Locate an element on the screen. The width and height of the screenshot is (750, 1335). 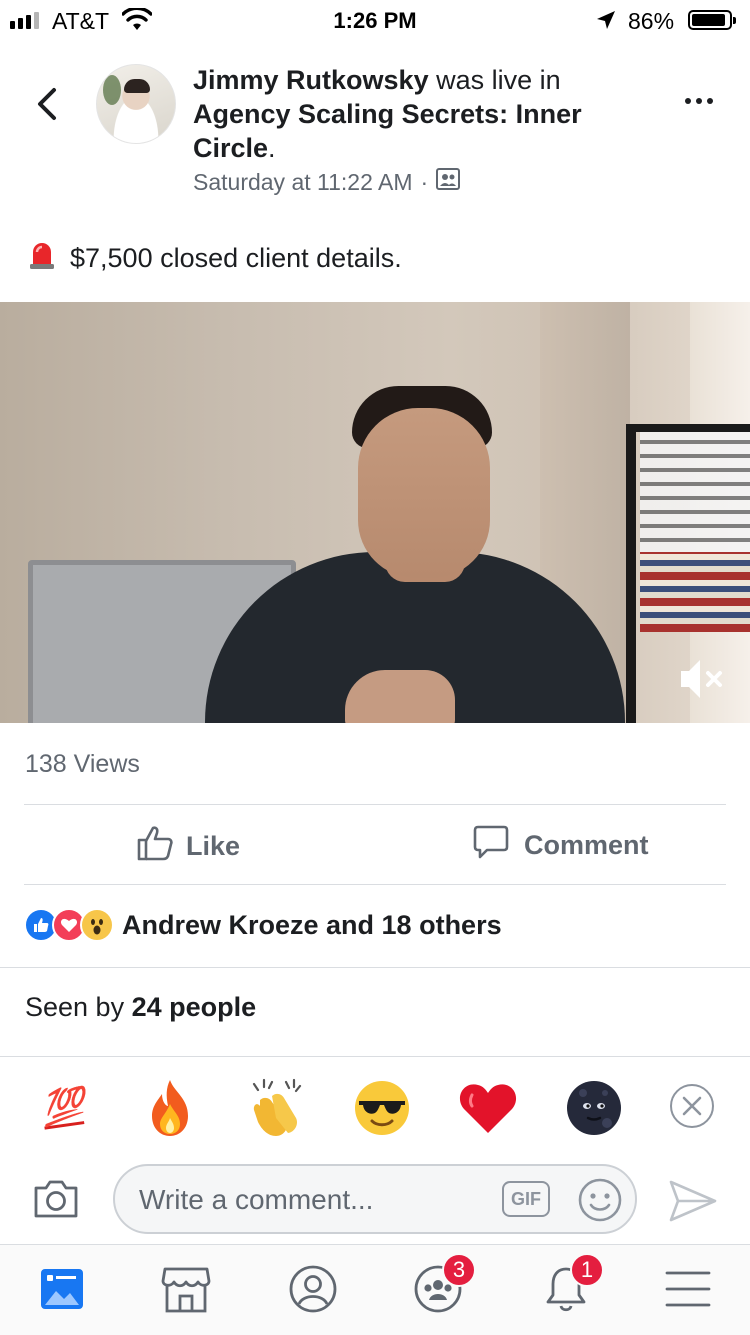
group-name: Agency Scaling Secrets: Inner Circle is located at coordinates (387, 131).